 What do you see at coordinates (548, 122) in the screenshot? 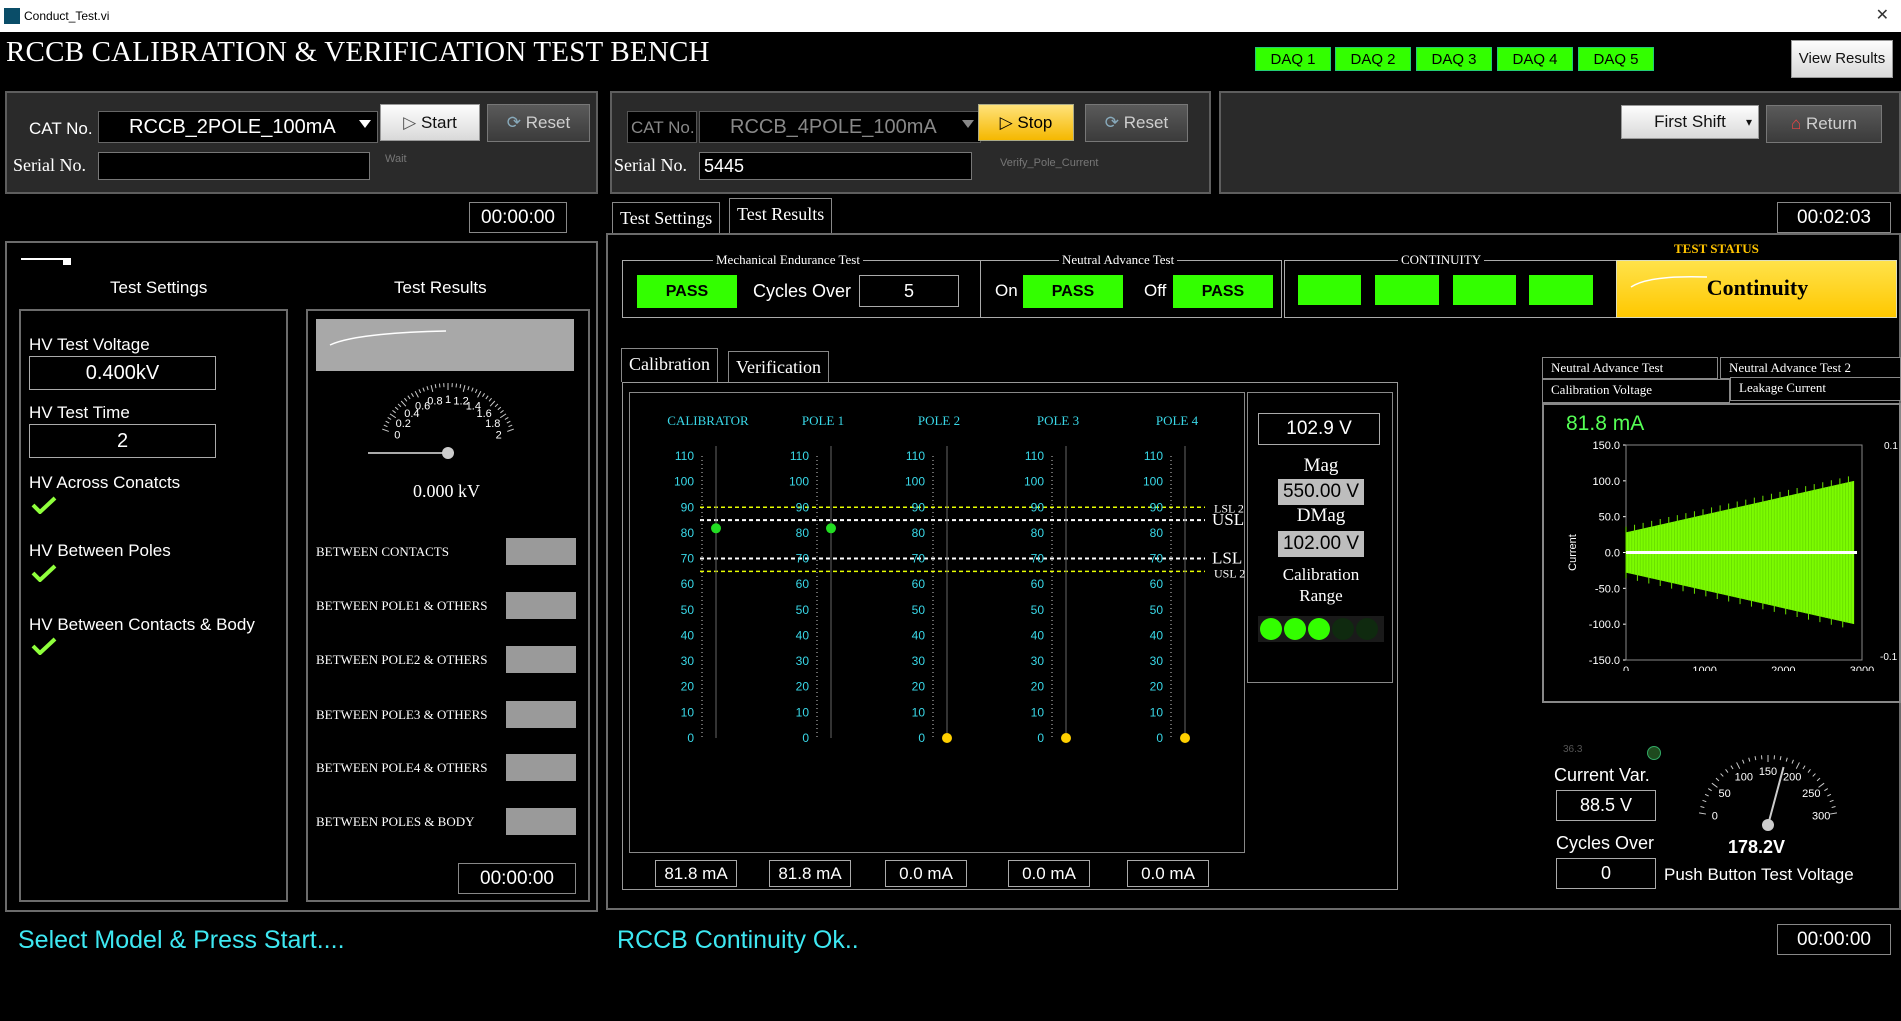
I see `reset-label: Reset` at bounding box center [548, 122].